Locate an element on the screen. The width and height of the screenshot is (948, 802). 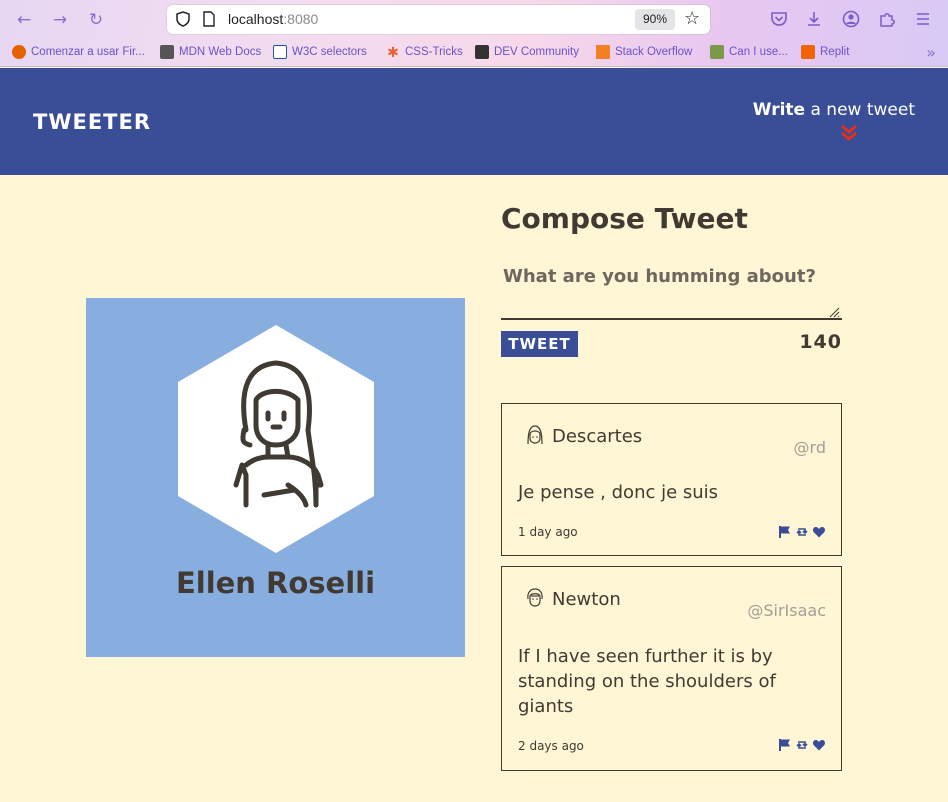
page-icon is located at coordinates (209, 19).